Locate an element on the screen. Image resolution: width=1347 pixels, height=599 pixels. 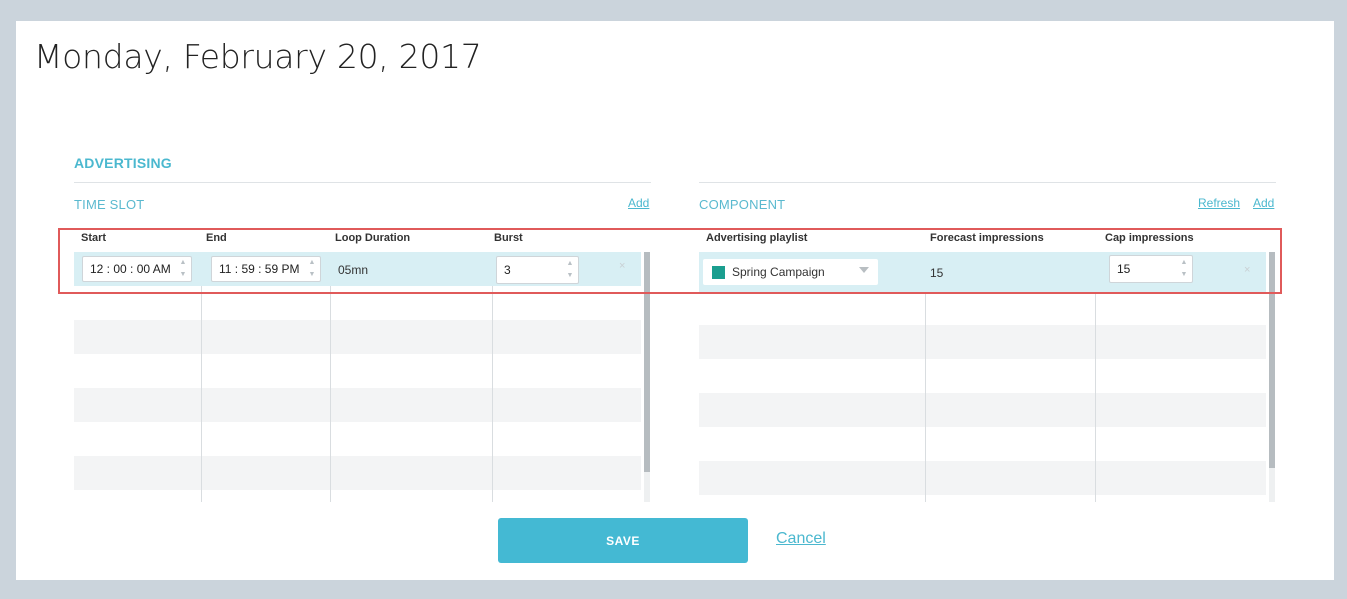
page-title: Monday, February 20, 2017 is located at coordinates (258, 56).